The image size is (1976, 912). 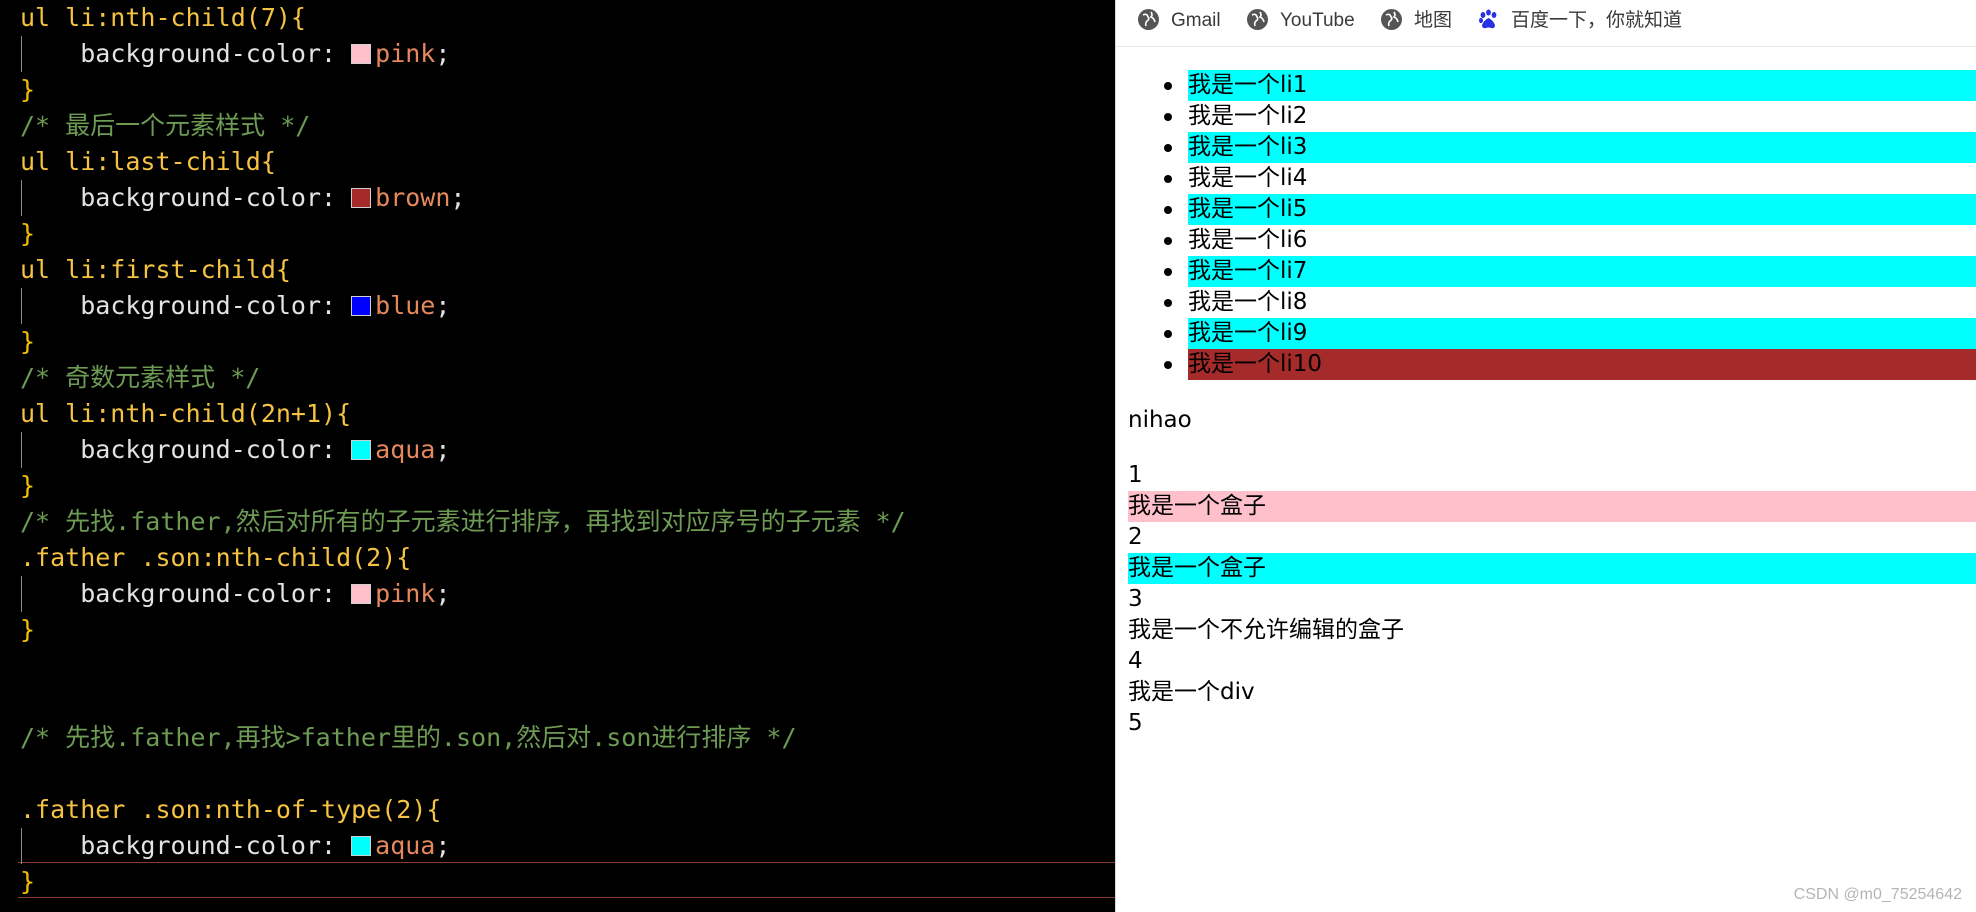 What do you see at coordinates (1266, 630) in the screenshot?
I see `father-child: 我是一个不允许编辑的盒子` at bounding box center [1266, 630].